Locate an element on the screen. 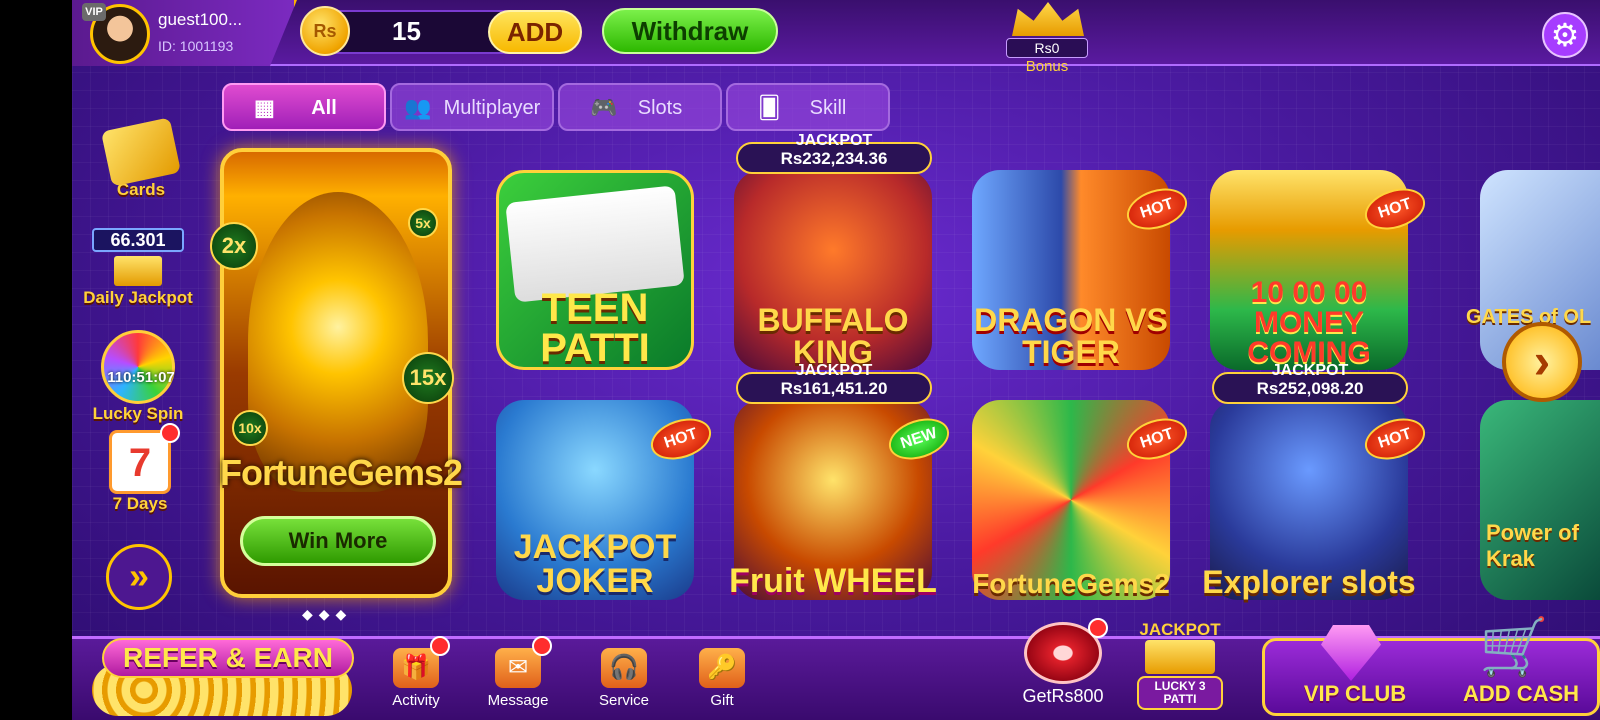 The image size is (1600, 720). daily-jackpot-button: 66.301 Daily Jackpot is located at coordinates (138, 268).